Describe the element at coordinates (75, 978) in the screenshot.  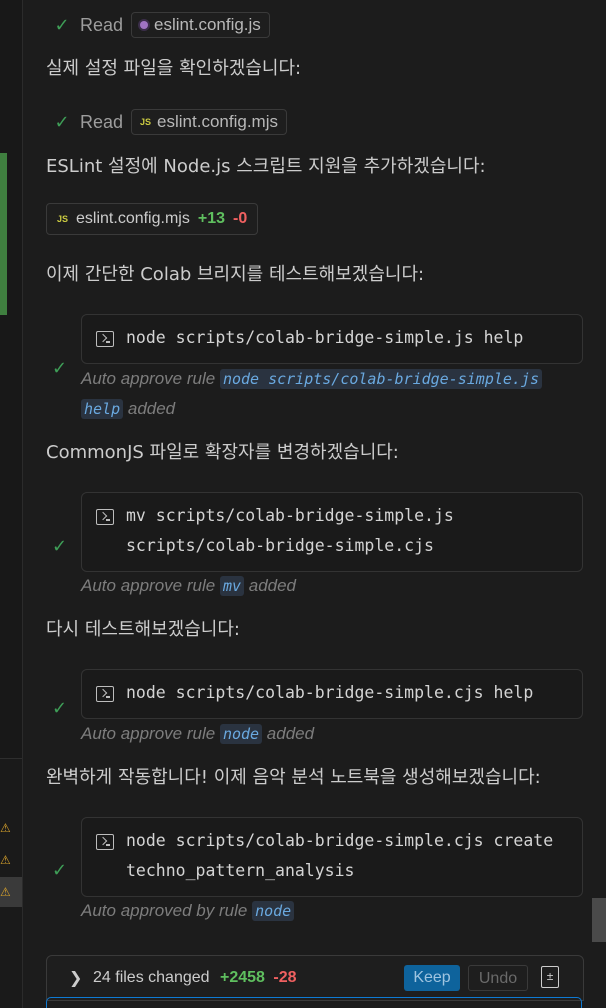
I see `chevron-right-icon: ❯` at that location.